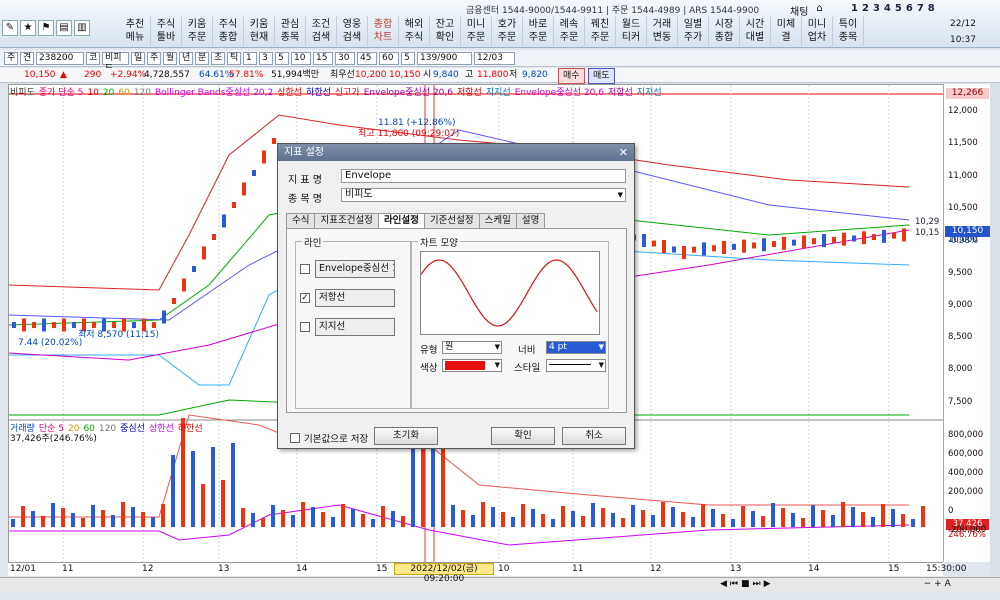  I want to click on toolbar-item-12: 1, so click(250, 58).